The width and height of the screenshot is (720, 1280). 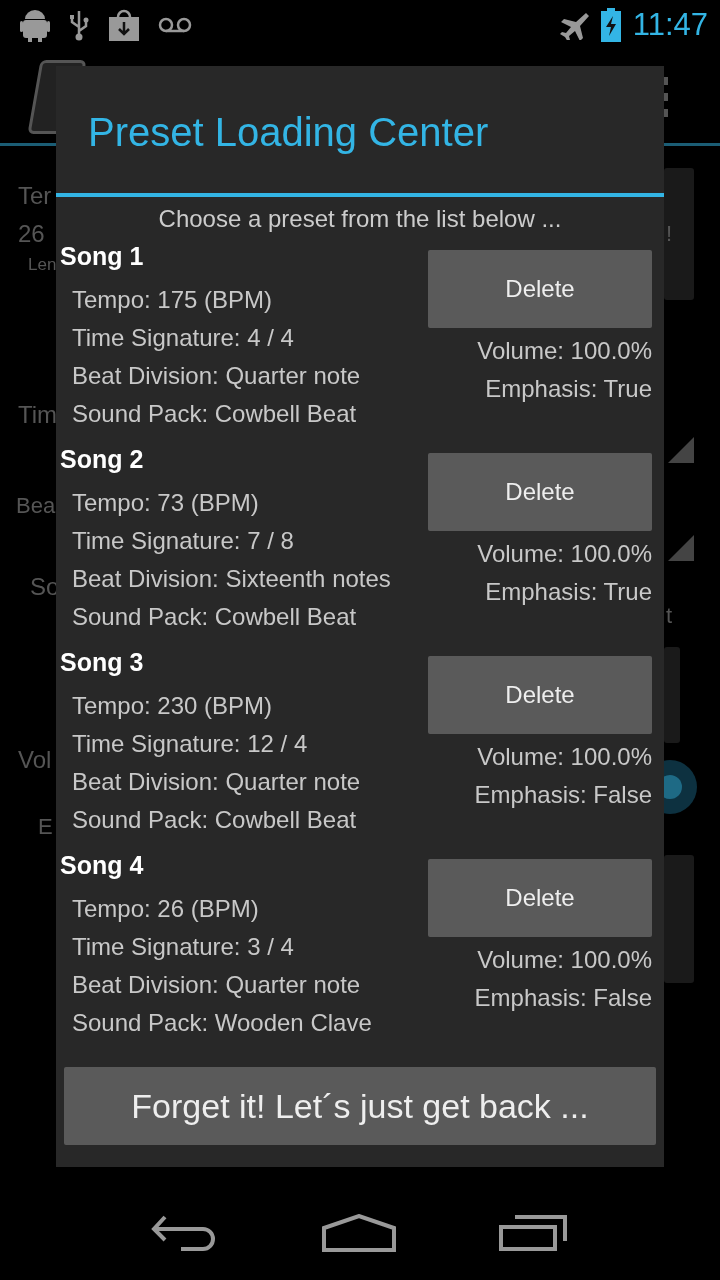 What do you see at coordinates (102, 459) in the screenshot?
I see `preset-name: Song 2` at bounding box center [102, 459].